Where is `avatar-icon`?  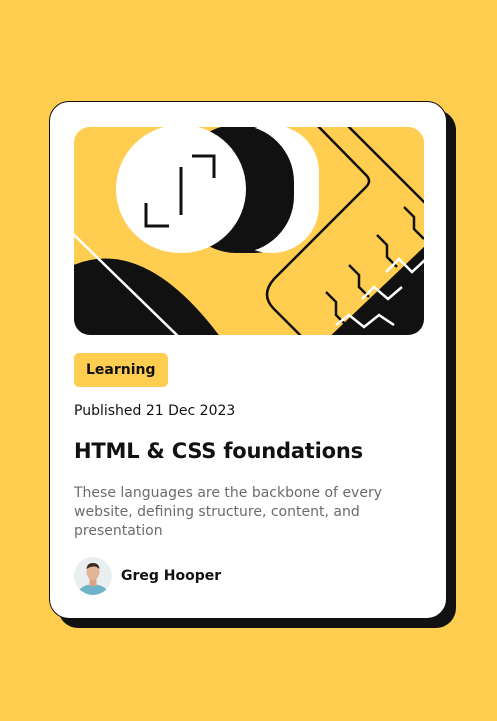 avatar-icon is located at coordinates (93, 576).